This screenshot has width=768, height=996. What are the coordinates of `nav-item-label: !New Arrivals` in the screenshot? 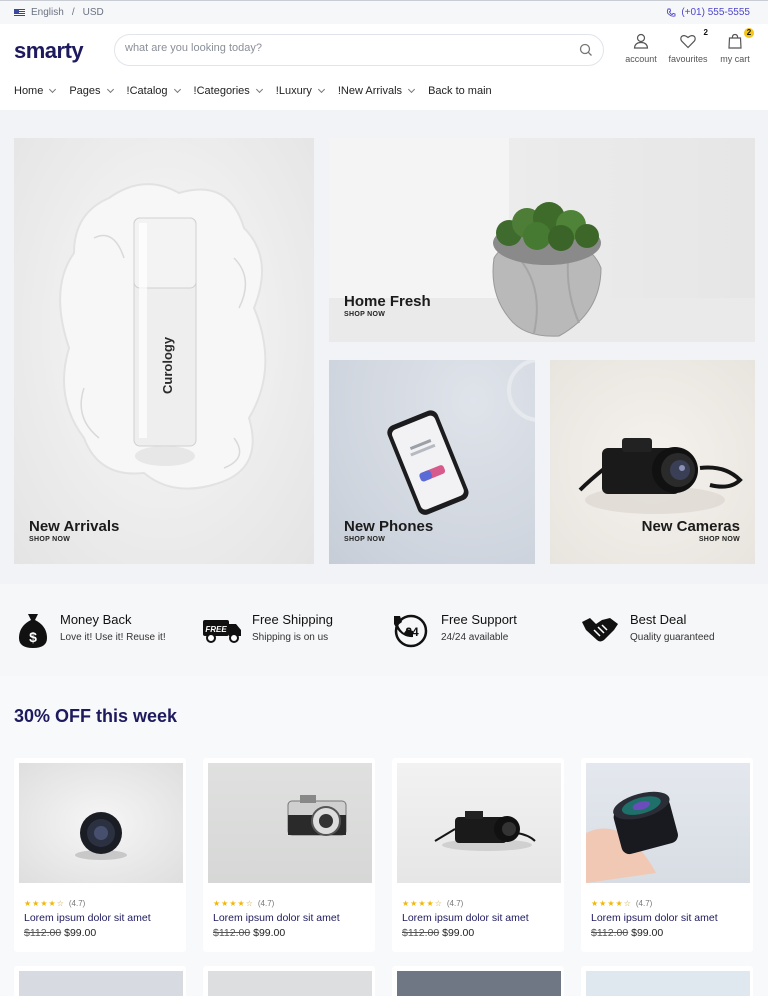 It's located at (370, 91).